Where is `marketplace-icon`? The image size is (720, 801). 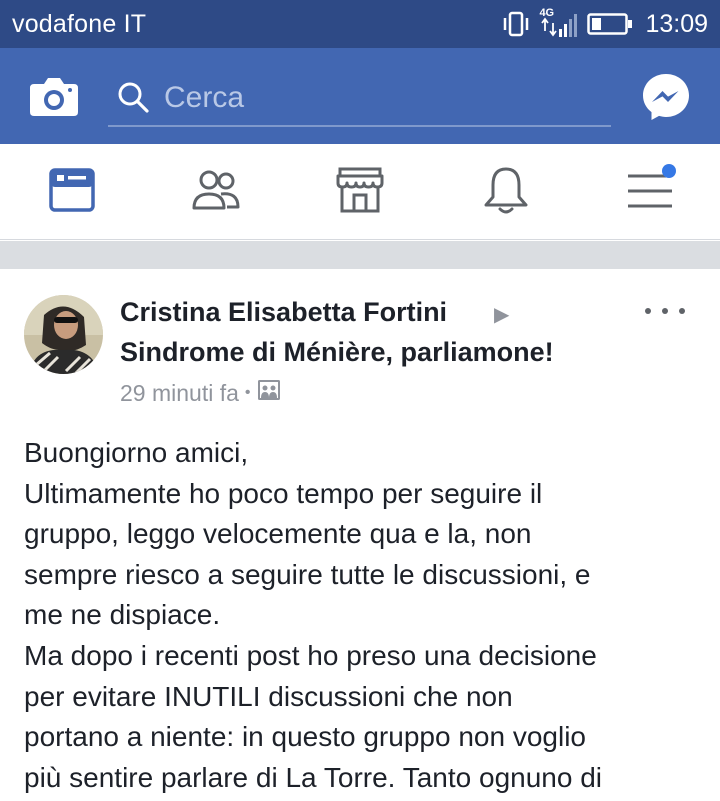 marketplace-icon is located at coordinates (360, 192).